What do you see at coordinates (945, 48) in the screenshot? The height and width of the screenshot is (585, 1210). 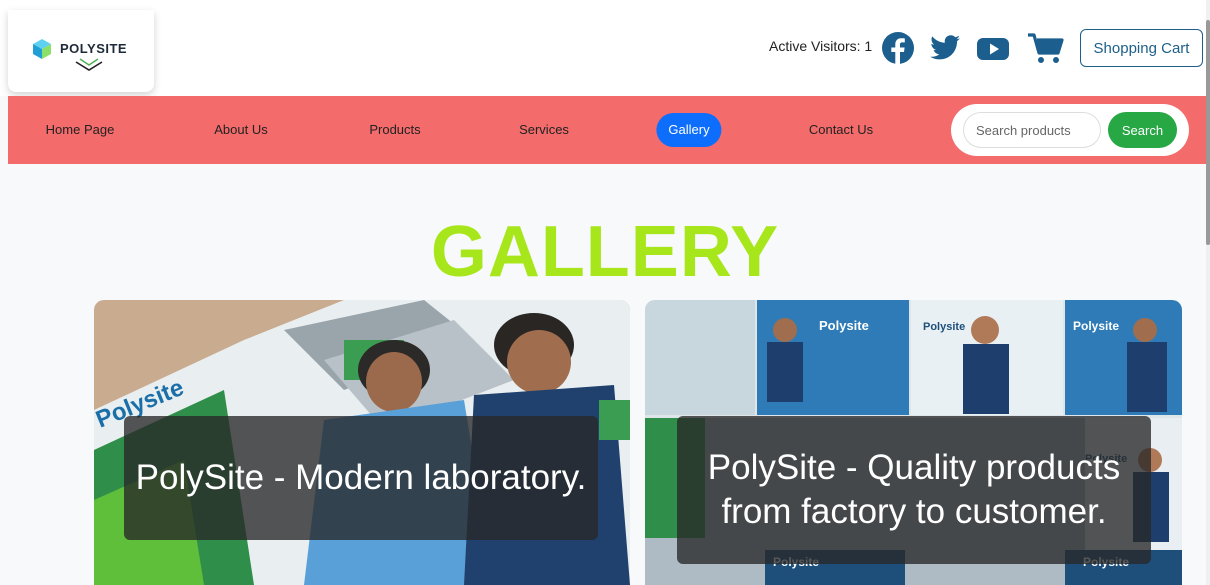 I see `twitter-icon` at bounding box center [945, 48].